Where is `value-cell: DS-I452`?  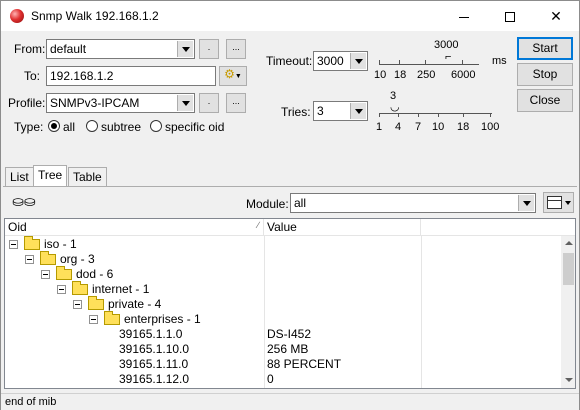 value-cell: DS-I452 is located at coordinates (289, 334).